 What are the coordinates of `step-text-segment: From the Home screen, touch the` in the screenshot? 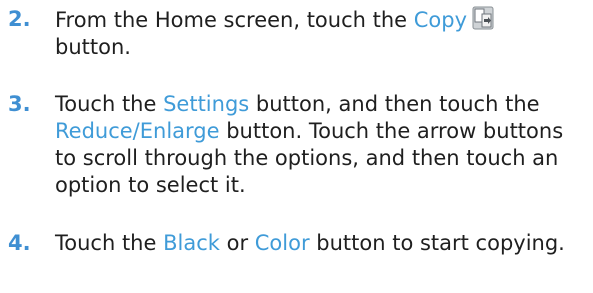 It's located at (234, 20).